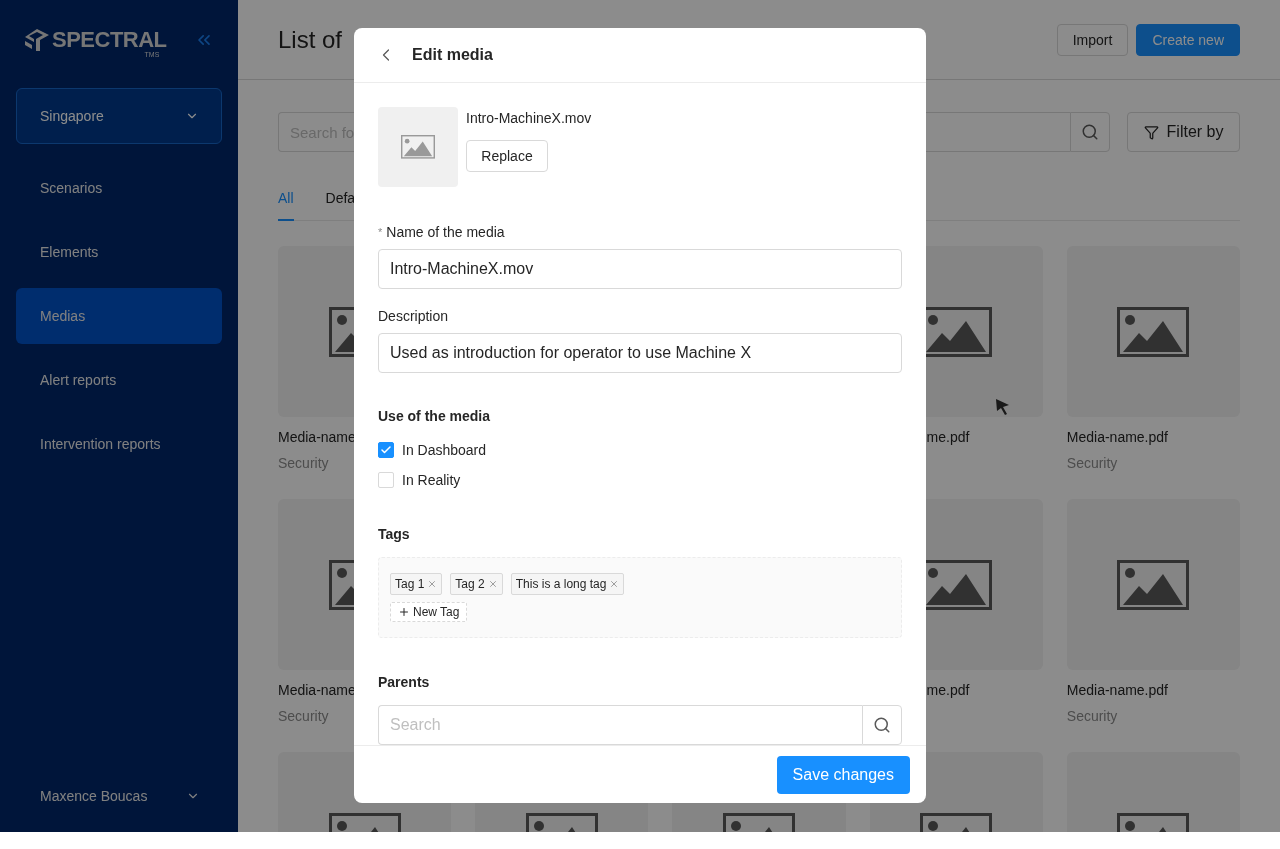  I want to click on tags-field: Tag 1 Tag 2 This is a long tag New Tag, so click(640, 597).